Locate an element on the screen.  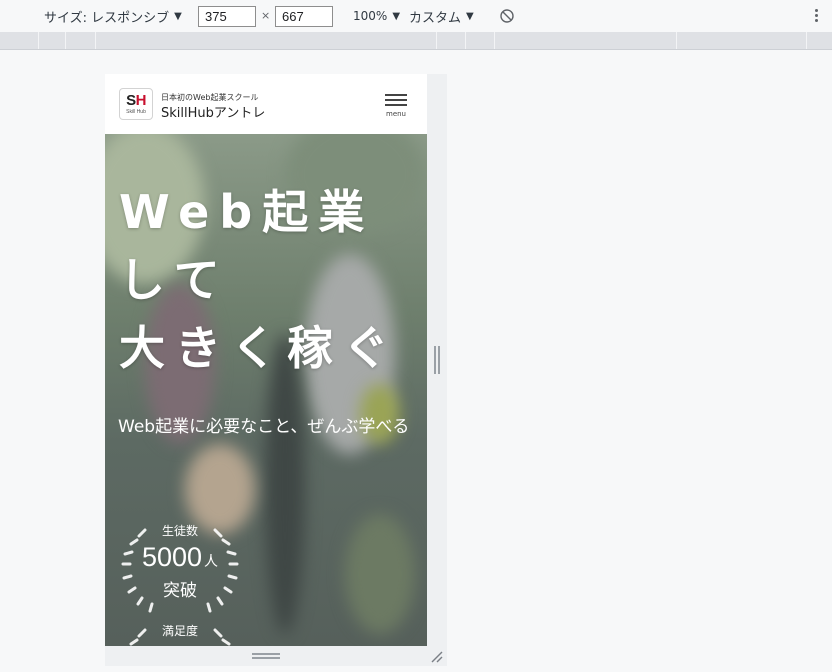
hero-title-line: Web起業 is located at coordinates (247, 212).